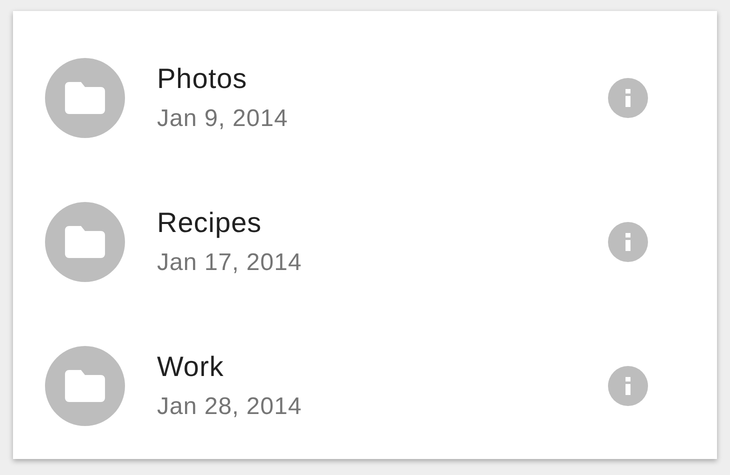 The width and height of the screenshot is (730, 475). I want to click on folder-date: Jan 28, 2014, so click(230, 407).